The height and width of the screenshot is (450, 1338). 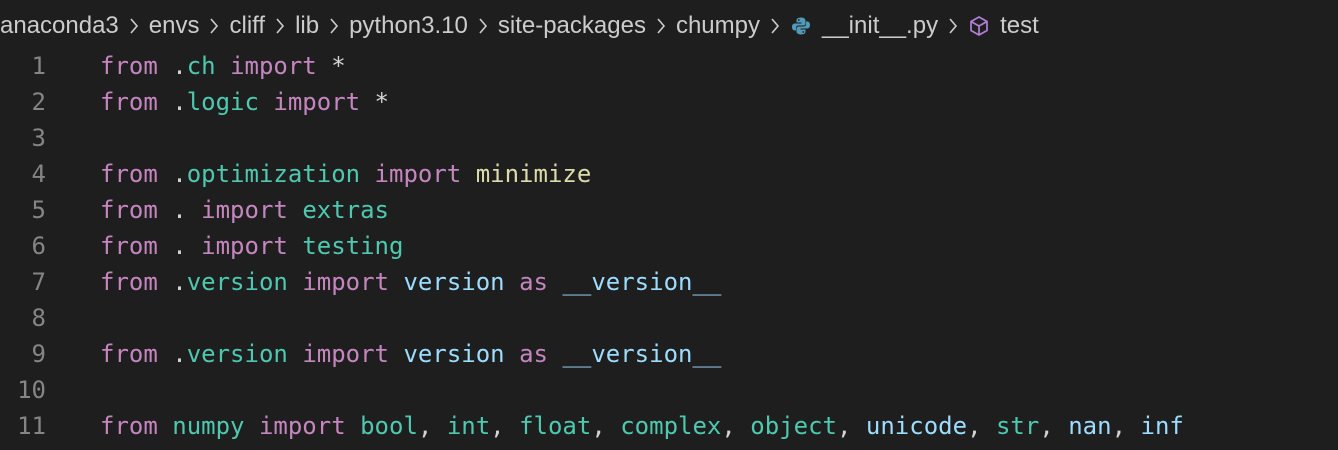 I want to click on code-token: ch, so click(x=201, y=66).